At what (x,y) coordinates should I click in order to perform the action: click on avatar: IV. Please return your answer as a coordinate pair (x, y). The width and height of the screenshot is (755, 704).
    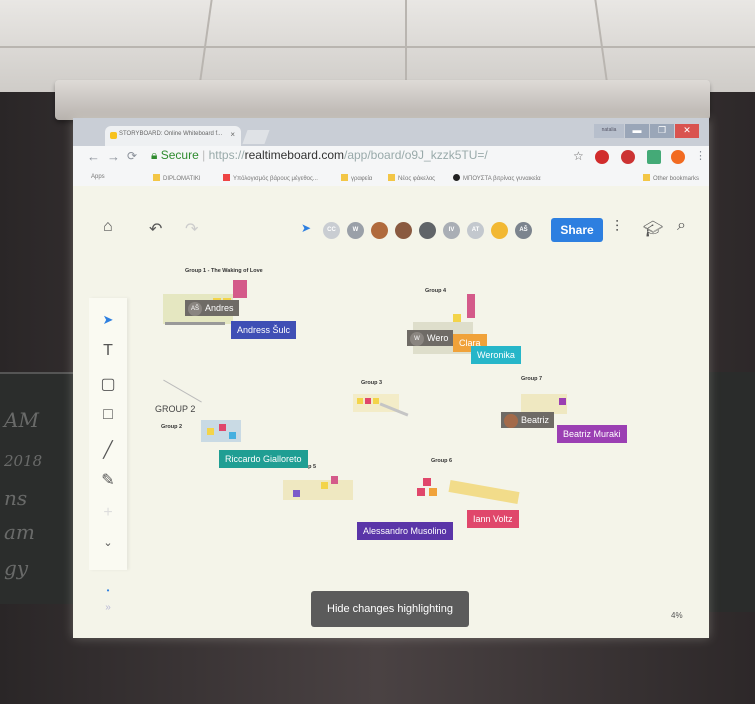
    Looking at the image, I should click on (451, 230).